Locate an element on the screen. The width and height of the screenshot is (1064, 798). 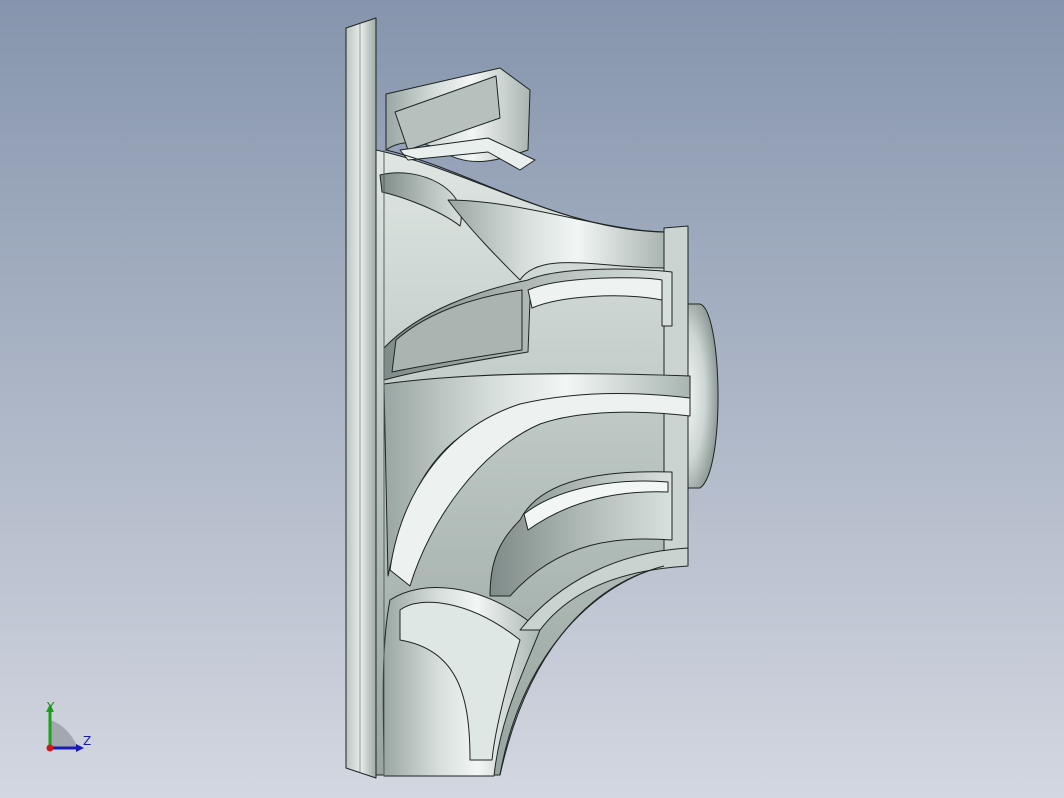
axis-y-label: Y is located at coordinates (51, 707).